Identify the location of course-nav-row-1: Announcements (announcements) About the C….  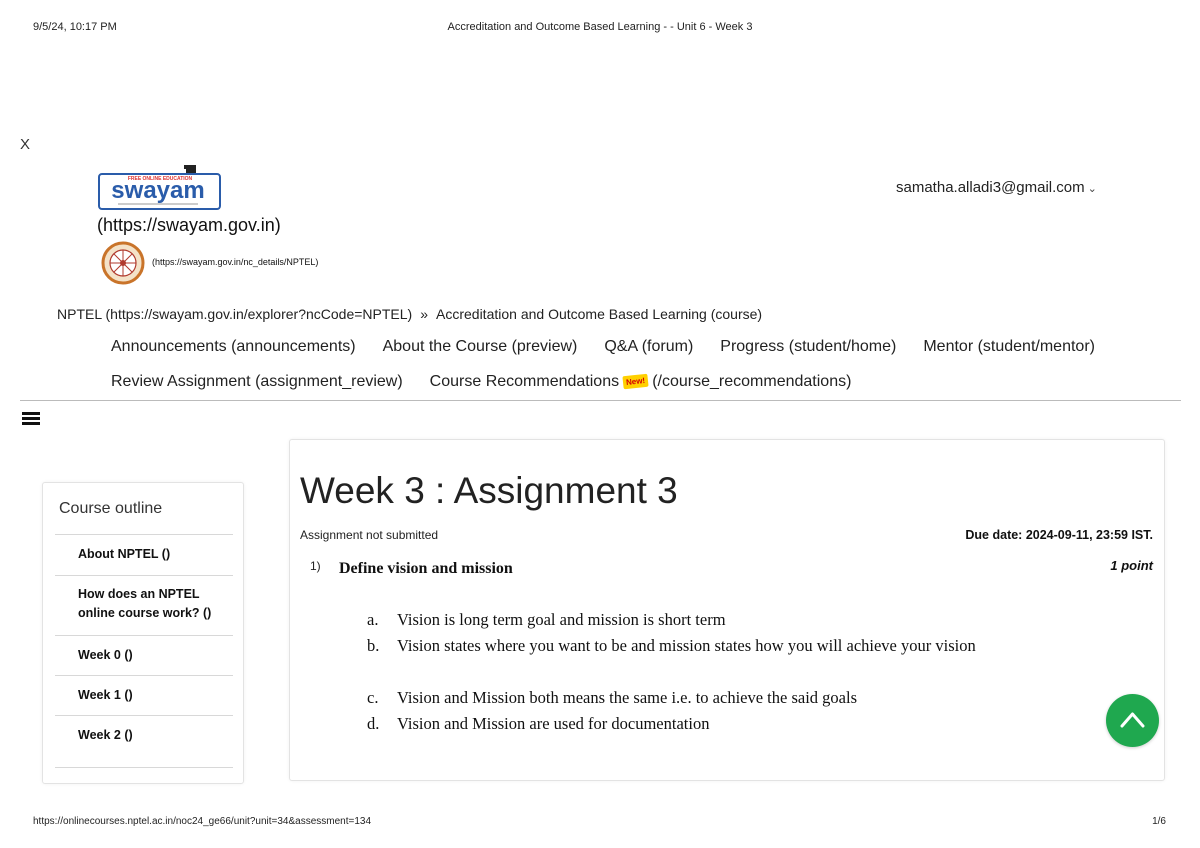
(616, 347).